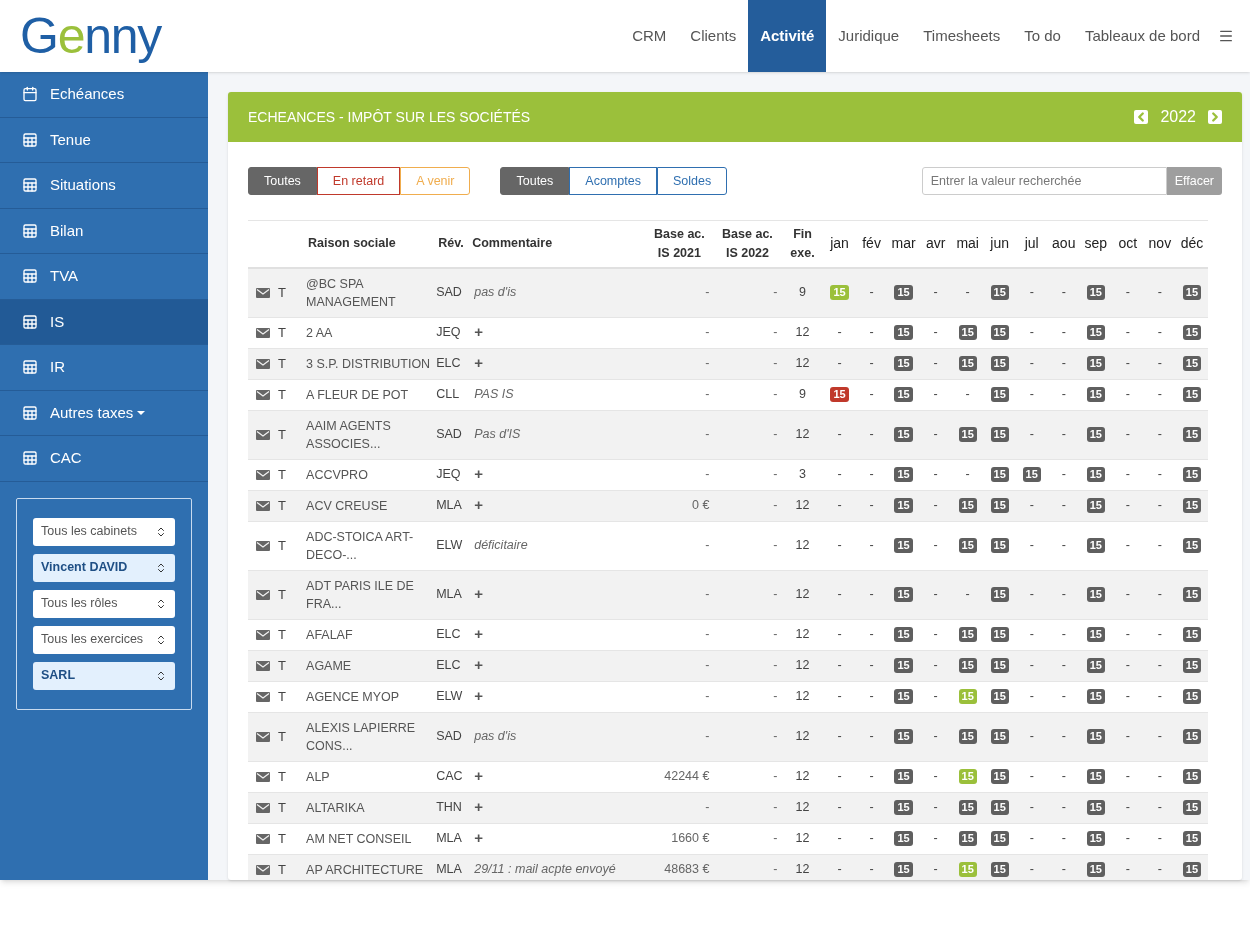  I want to click on search-field: Entrer la valeur recherchée, so click(1044, 181).